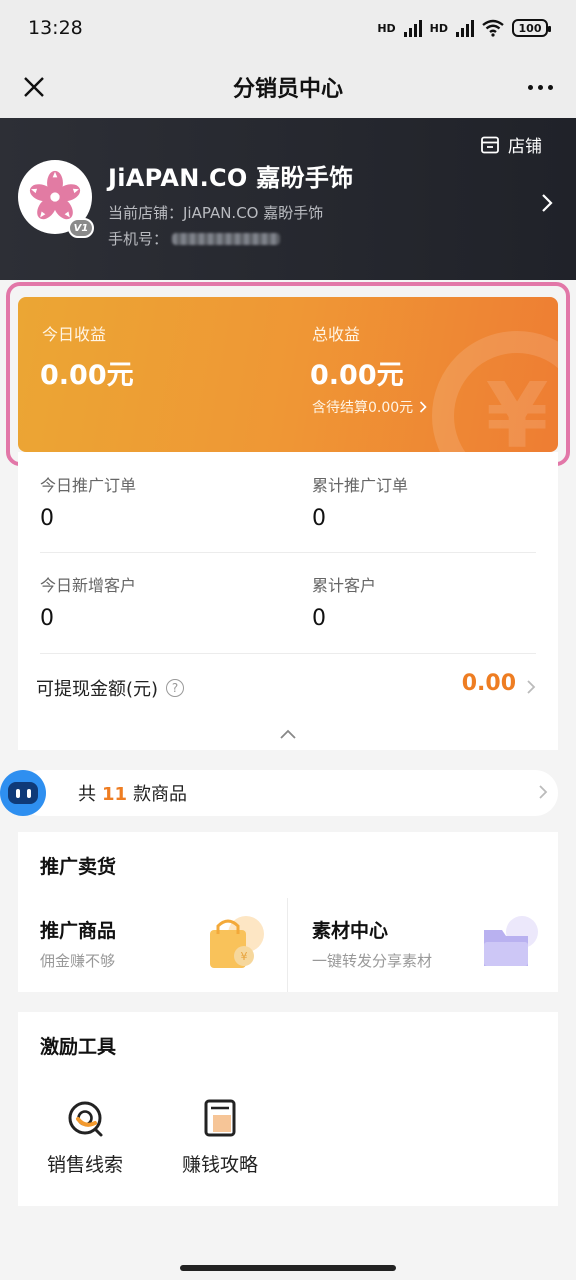 The height and width of the screenshot is (1280, 576). What do you see at coordinates (344, 585) in the screenshot?
I see `total-customers-label: 累计客户` at bounding box center [344, 585].